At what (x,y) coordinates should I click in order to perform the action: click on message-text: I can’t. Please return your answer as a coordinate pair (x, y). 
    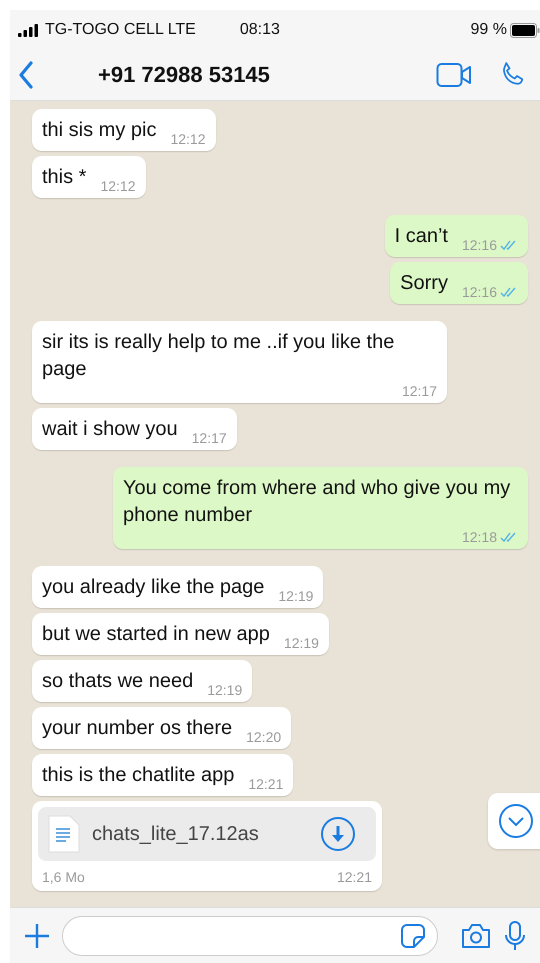
    Looking at the image, I should click on (421, 236).